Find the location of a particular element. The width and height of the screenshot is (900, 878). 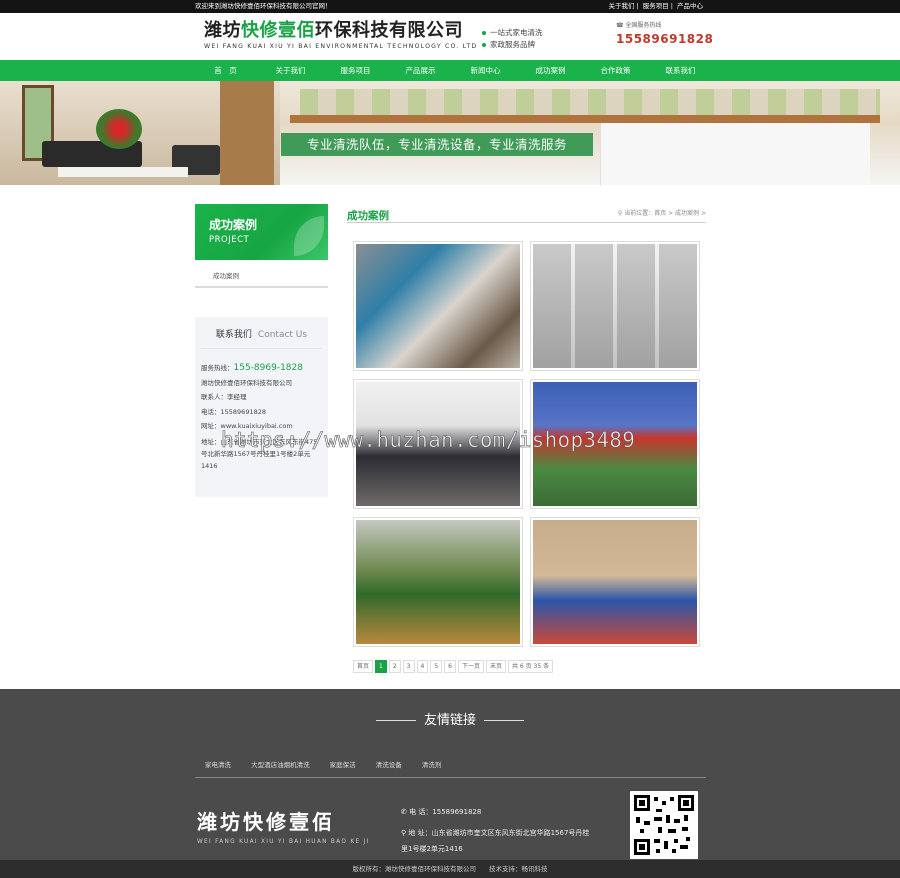

nav-home: 首 页 is located at coordinates (225, 70).